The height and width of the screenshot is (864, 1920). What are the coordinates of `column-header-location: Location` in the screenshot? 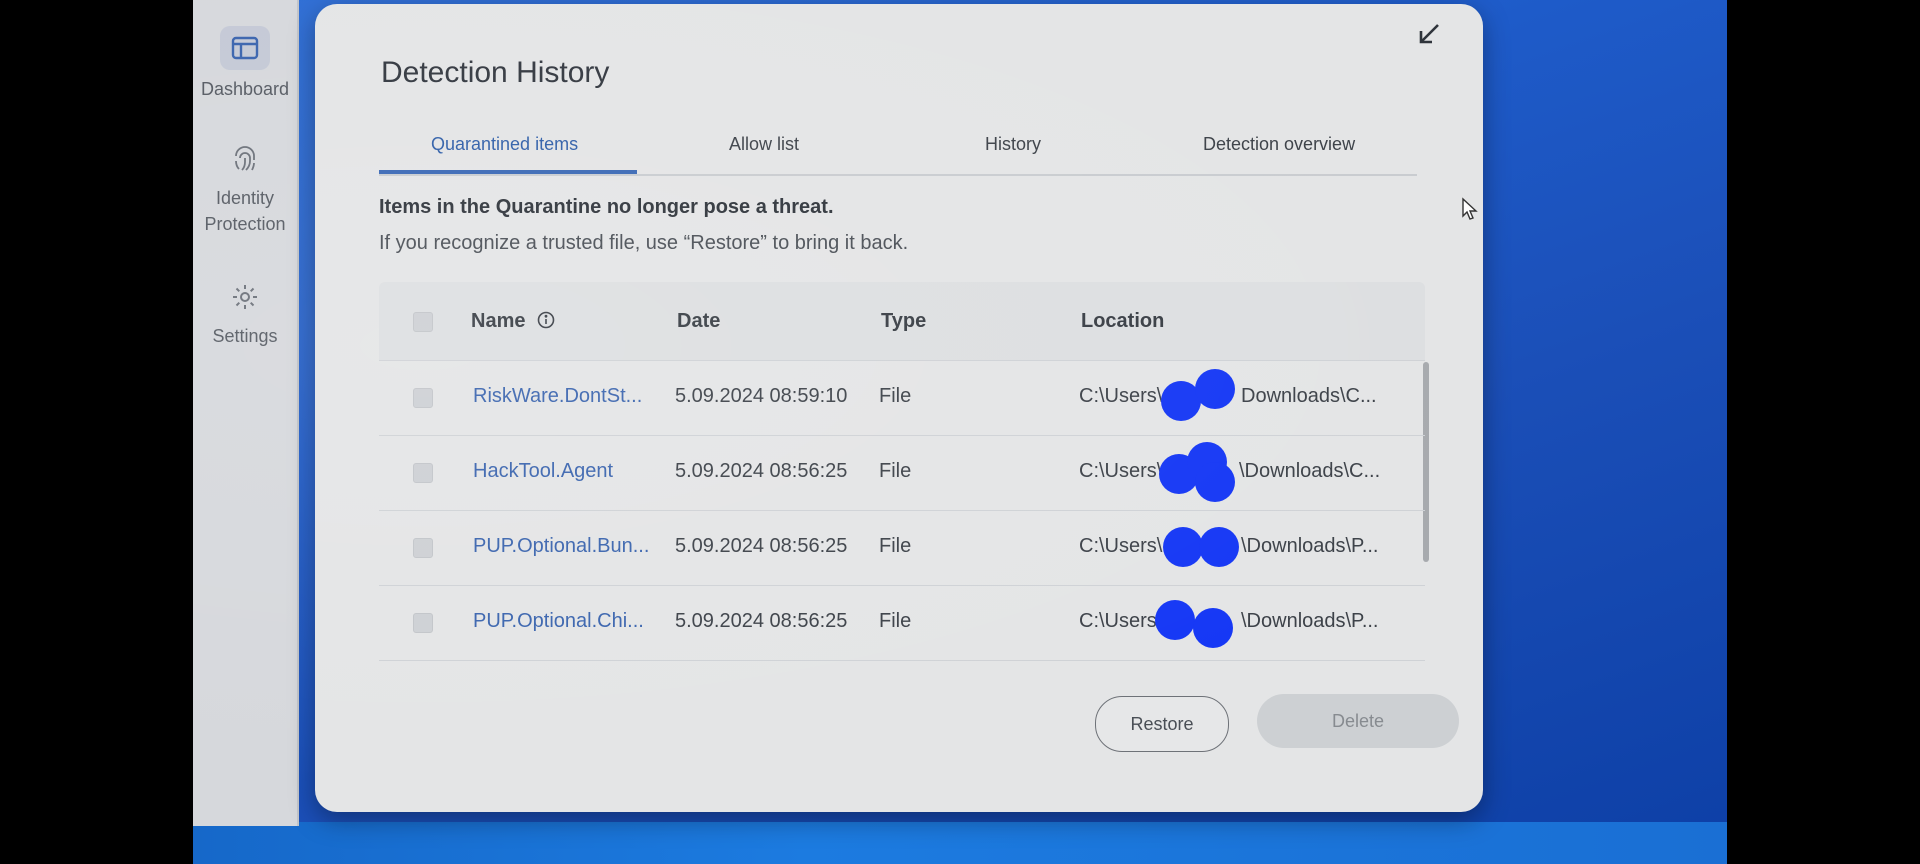 It's located at (1122, 321).